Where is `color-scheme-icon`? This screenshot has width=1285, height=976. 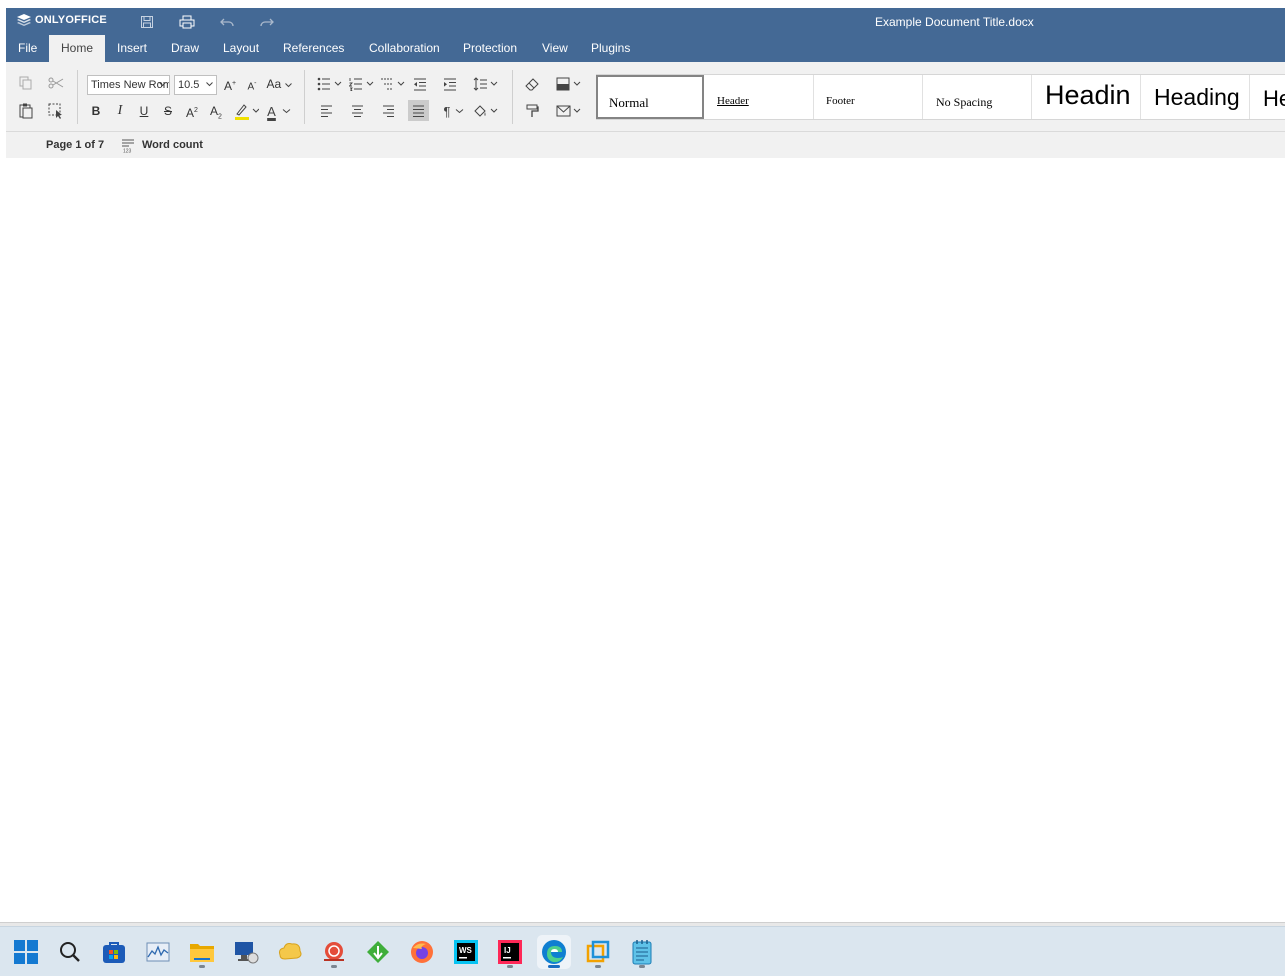
color-scheme-icon is located at coordinates (568, 84).